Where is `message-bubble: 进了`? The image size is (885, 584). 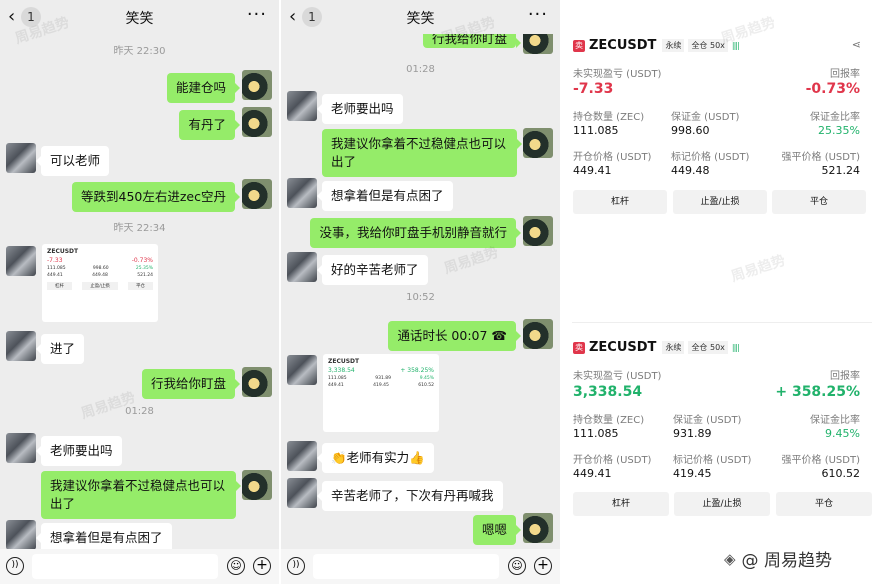 message-bubble: 进了 is located at coordinates (60, 349).